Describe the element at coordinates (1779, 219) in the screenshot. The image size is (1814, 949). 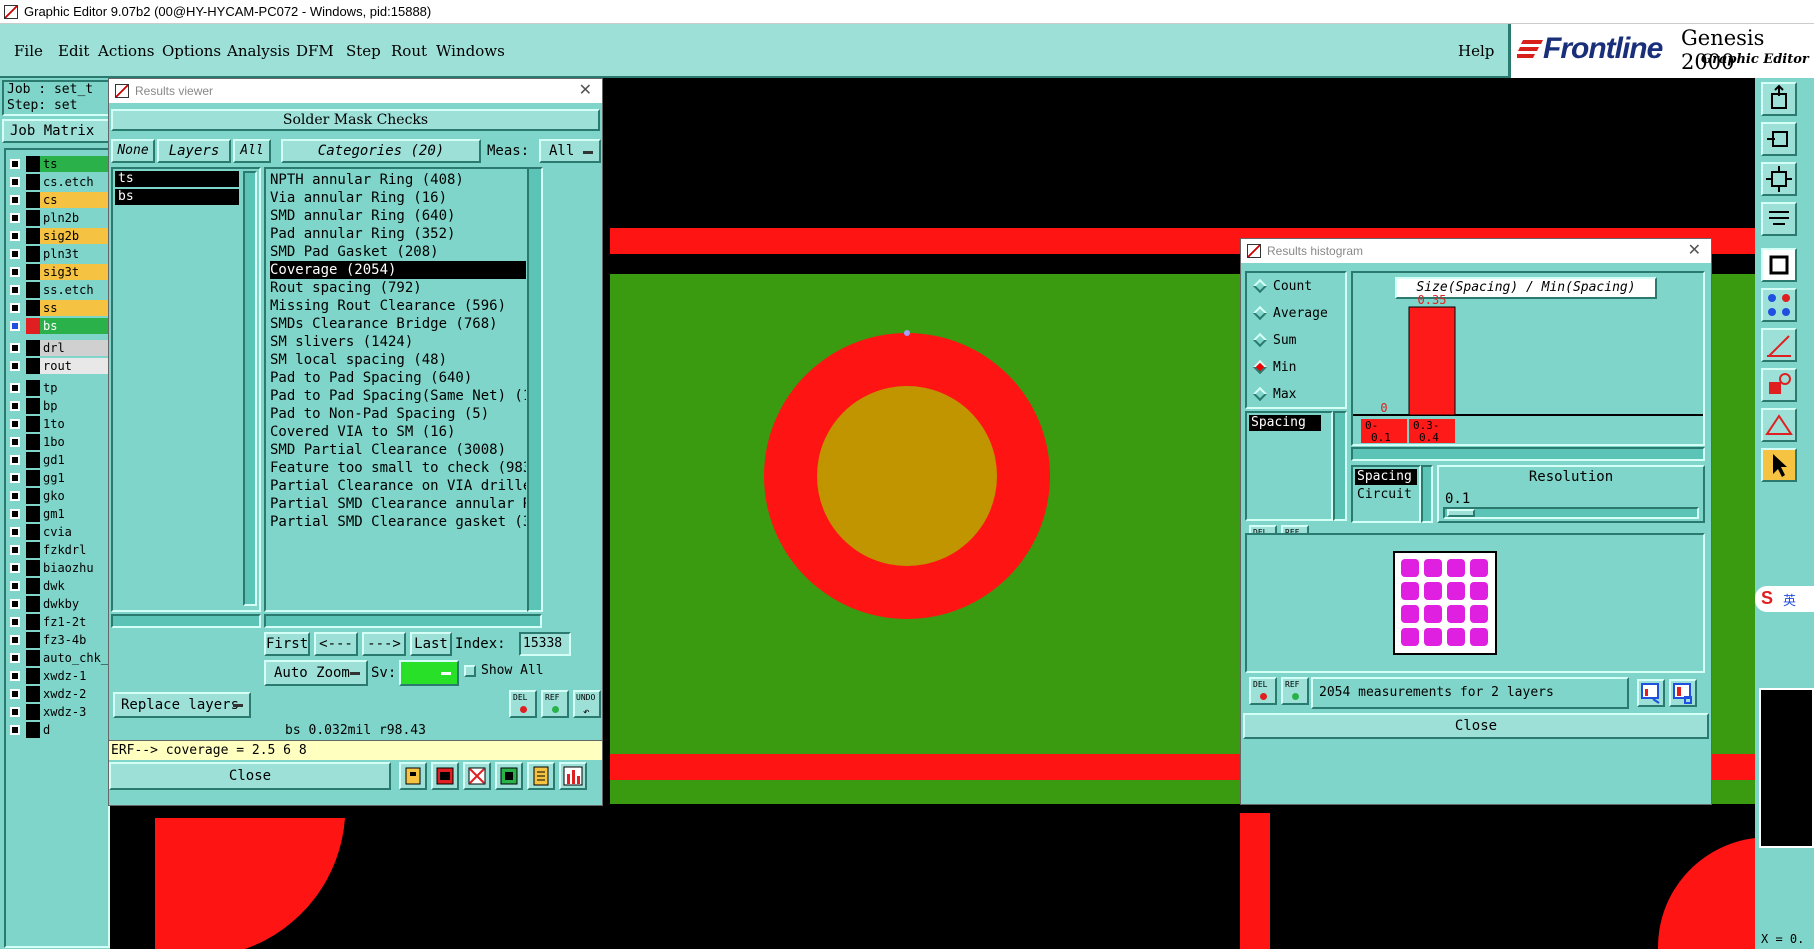
I see `toolbar-measure-icon` at that location.